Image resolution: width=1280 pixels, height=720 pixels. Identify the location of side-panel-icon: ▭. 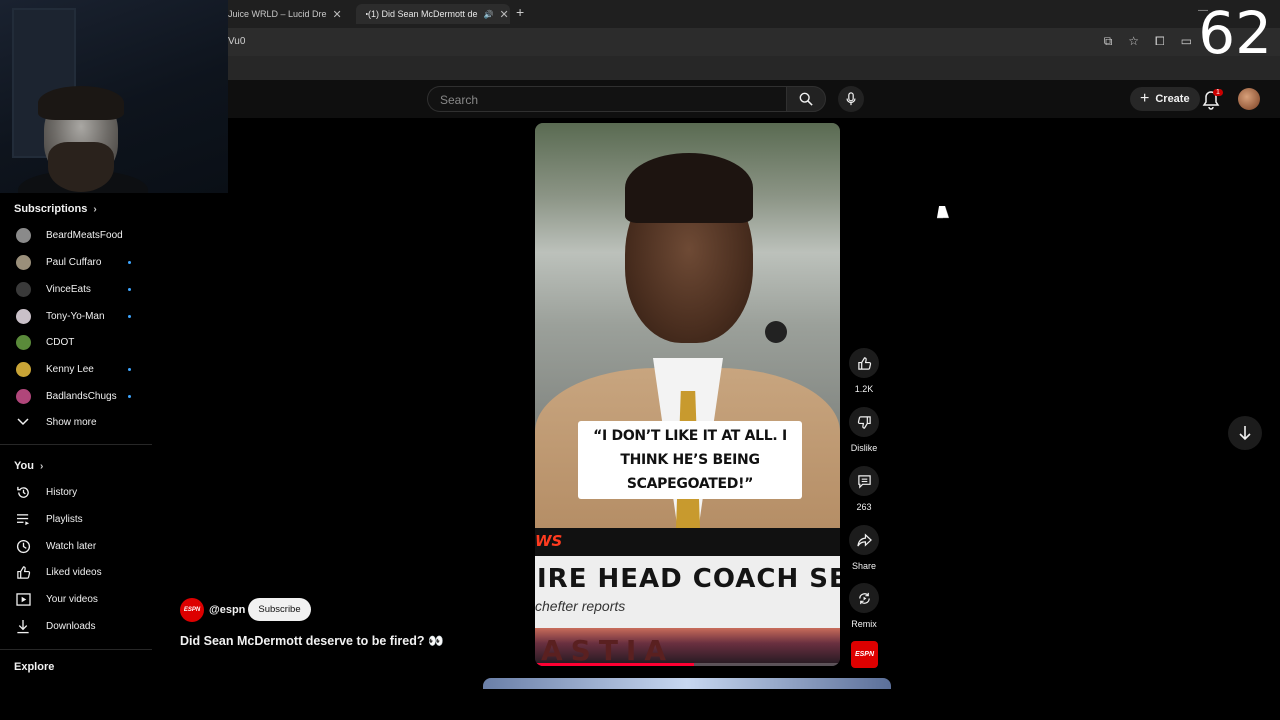
(1186, 41).